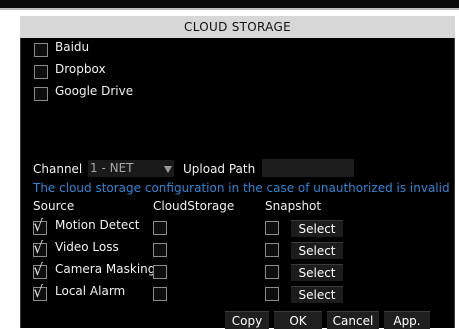 This screenshot has height=329, width=459. What do you see at coordinates (298, 320) in the screenshot?
I see `ok-button: OK` at bounding box center [298, 320].